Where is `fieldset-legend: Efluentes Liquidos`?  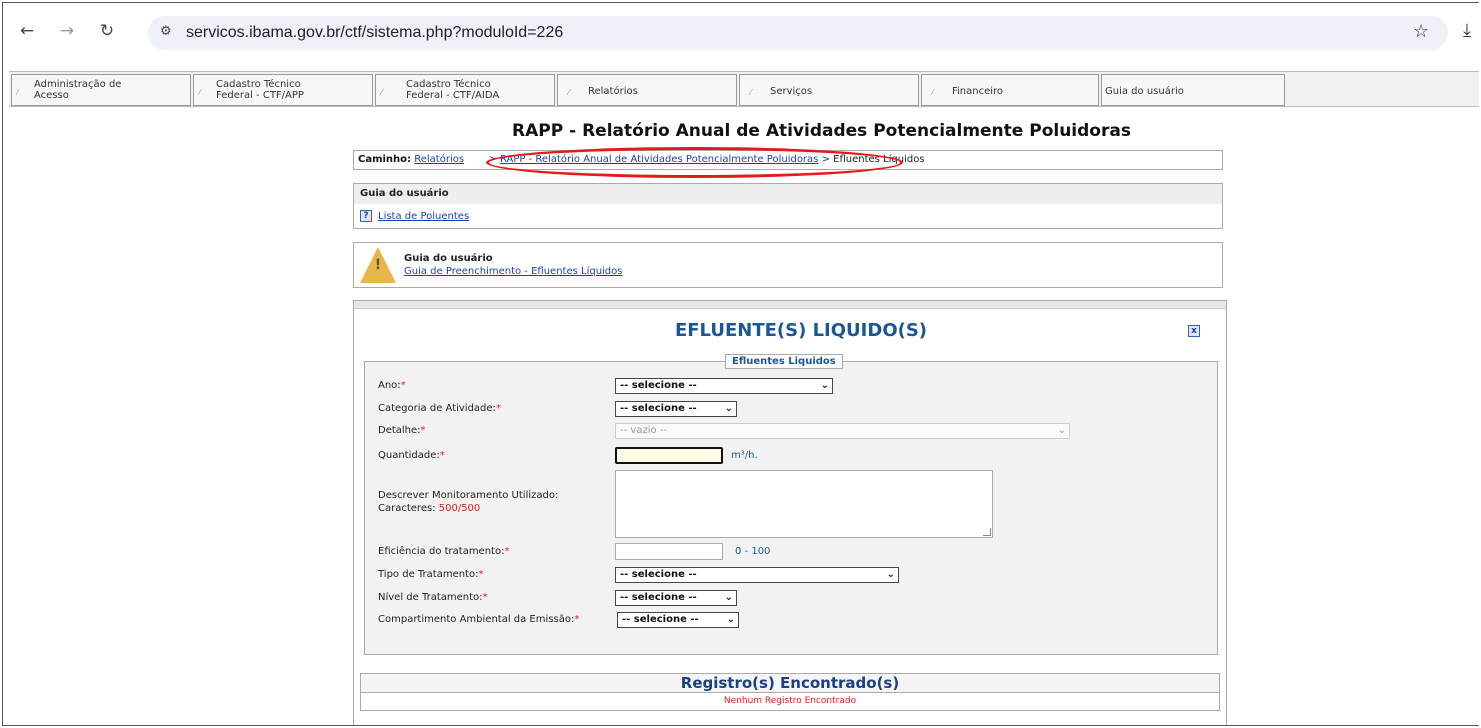
fieldset-legend: Efluentes Liquidos is located at coordinates (784, 361).